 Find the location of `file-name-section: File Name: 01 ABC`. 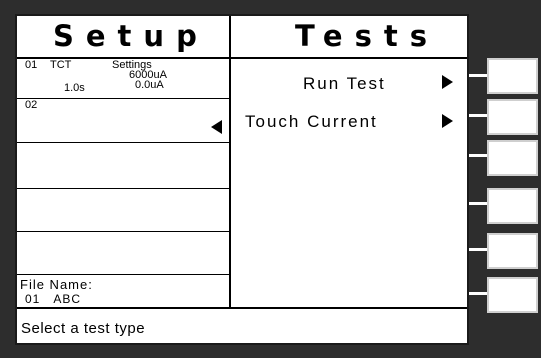

file-name-section: File Name: 01 ABC is located at coordinates (123, 291).